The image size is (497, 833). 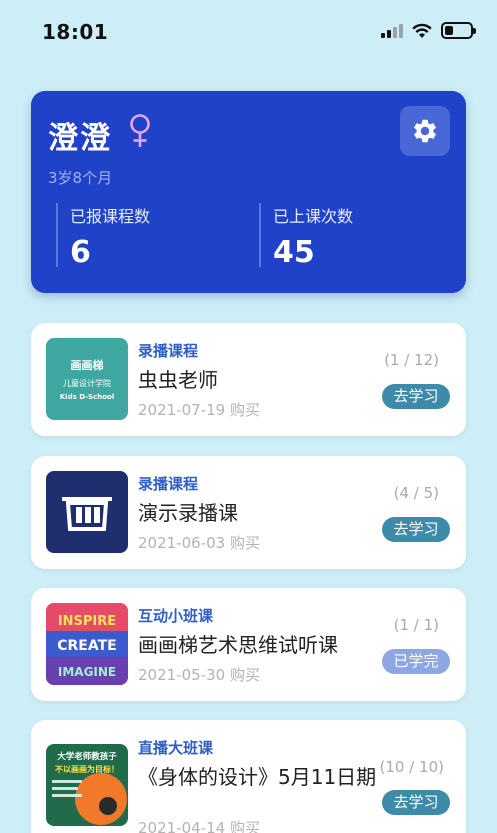 I want to click on course-progress: (1 / 1), so click(x=416, y=625).